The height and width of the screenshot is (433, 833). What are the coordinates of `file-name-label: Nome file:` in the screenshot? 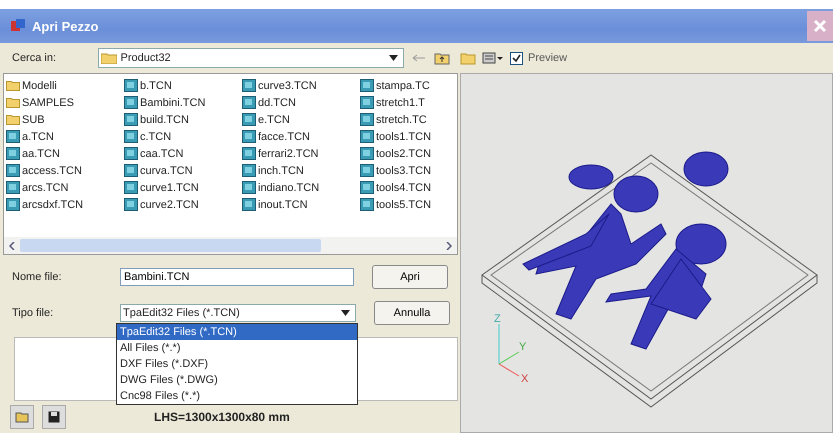 It's located at (37, 277).